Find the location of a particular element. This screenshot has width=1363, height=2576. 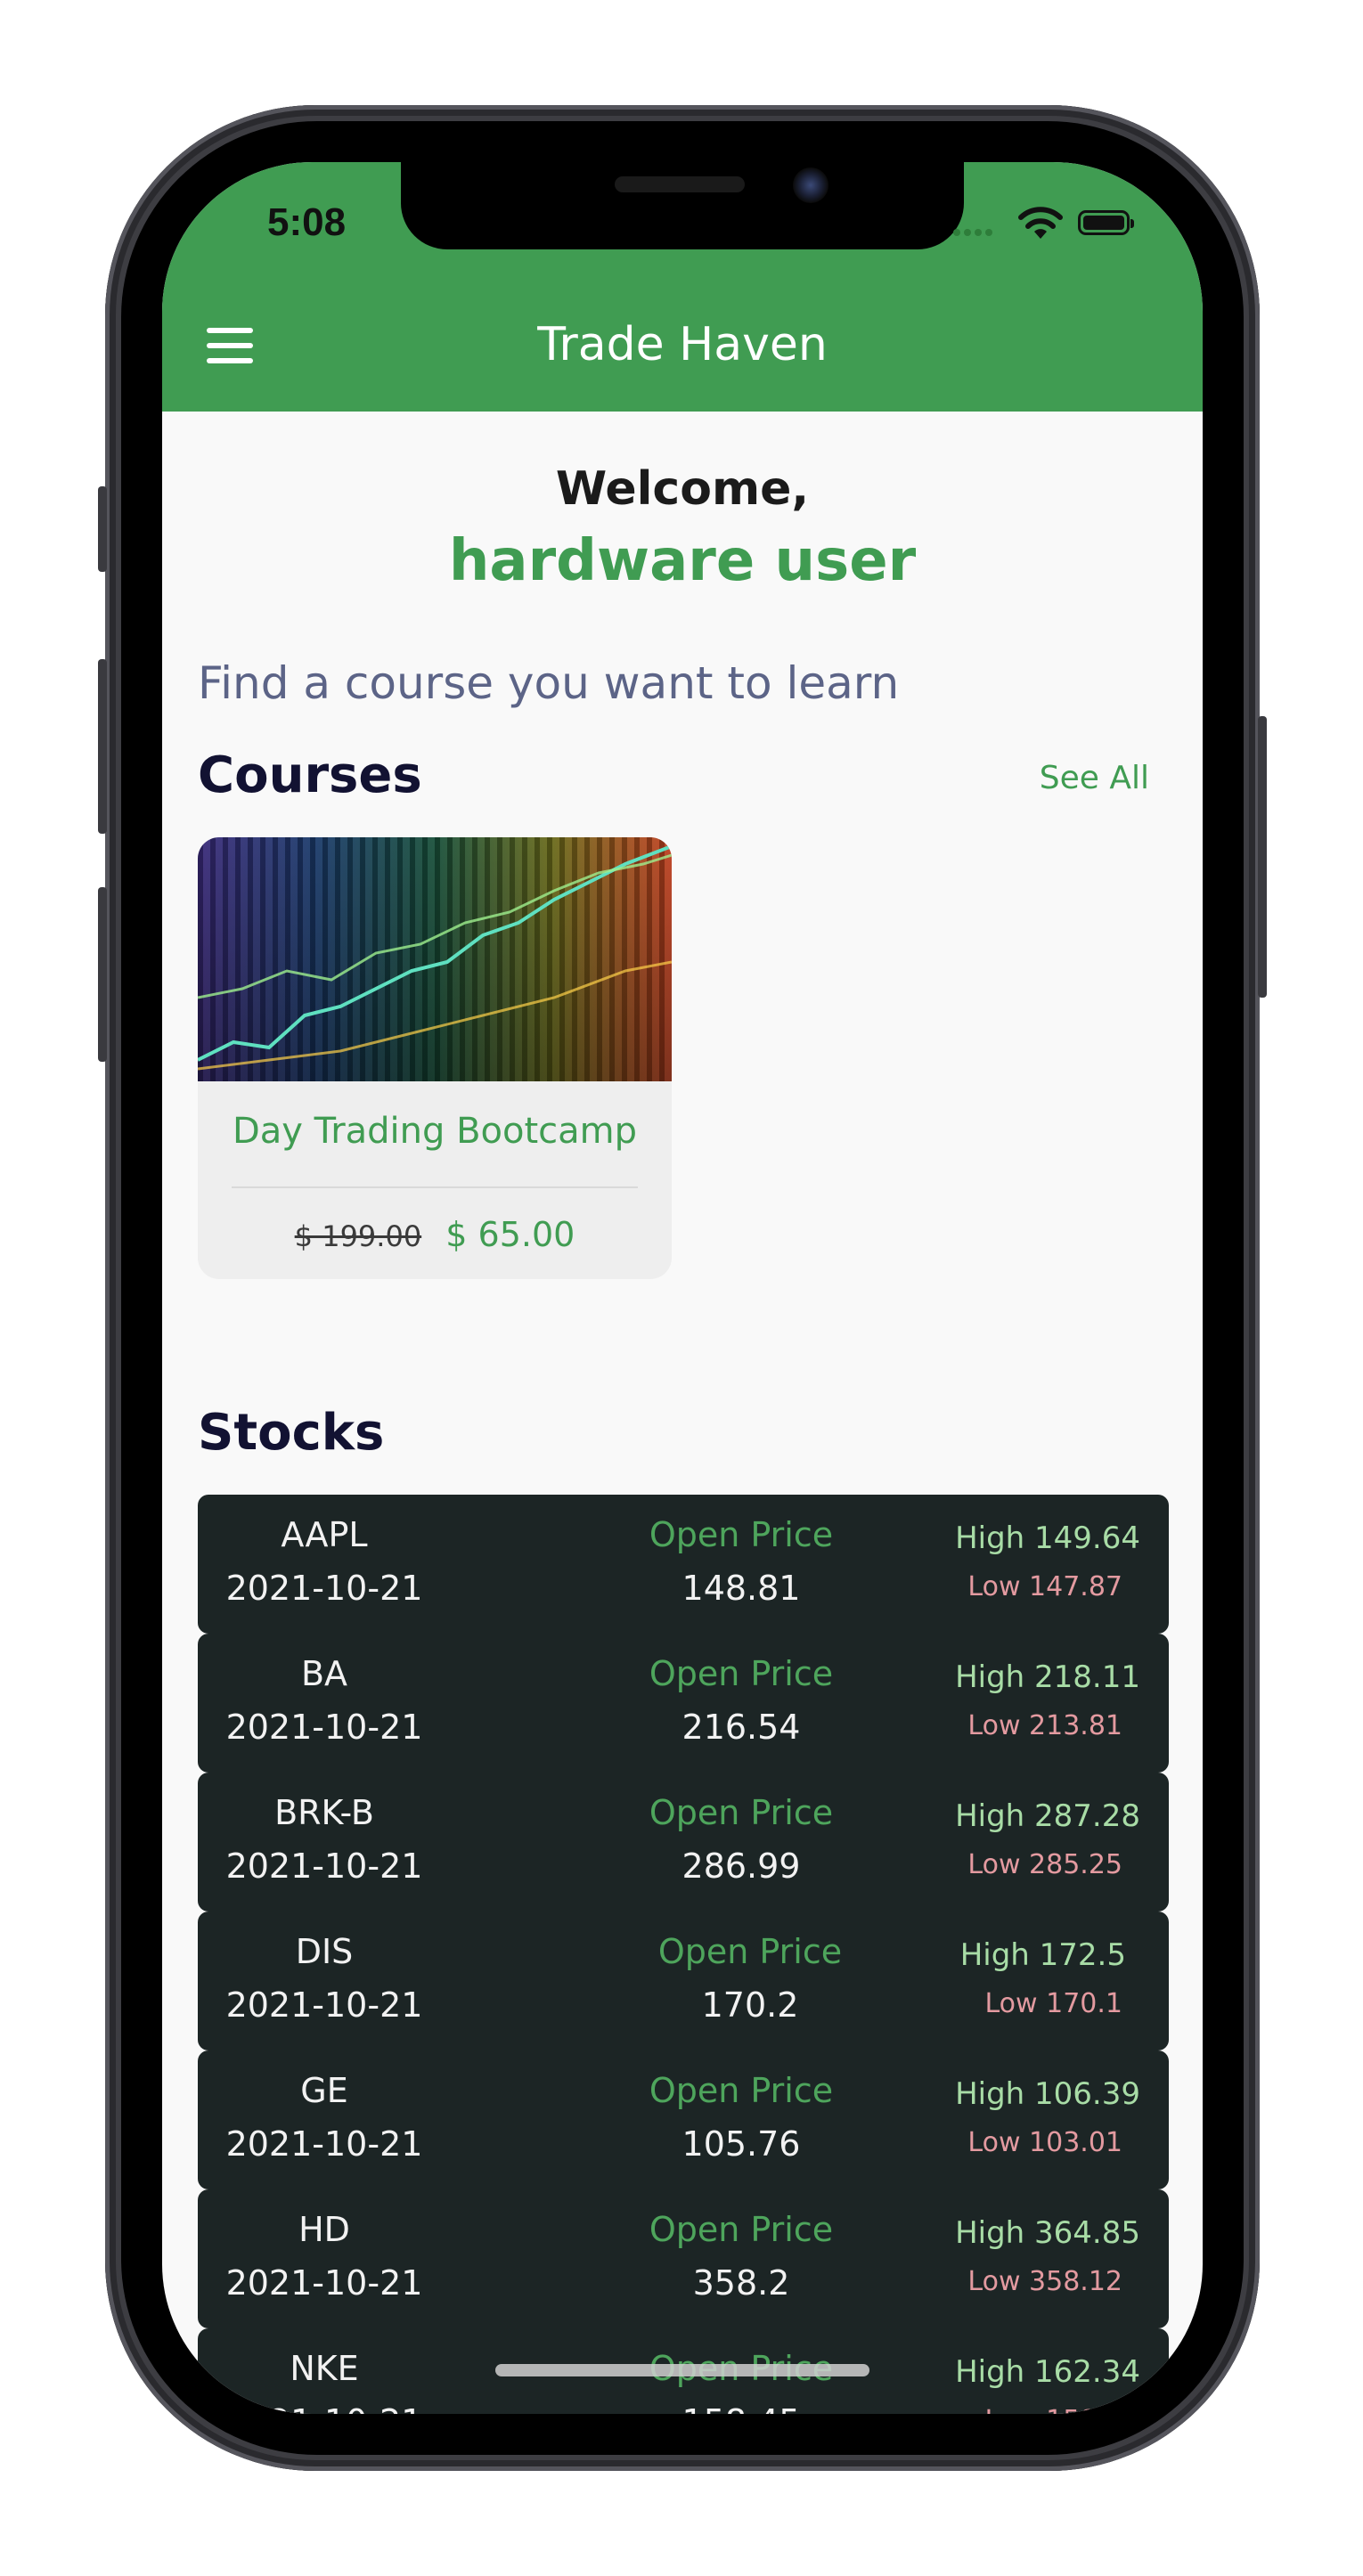

stock-symbol: DIS is located at coordinates (324, 1952).